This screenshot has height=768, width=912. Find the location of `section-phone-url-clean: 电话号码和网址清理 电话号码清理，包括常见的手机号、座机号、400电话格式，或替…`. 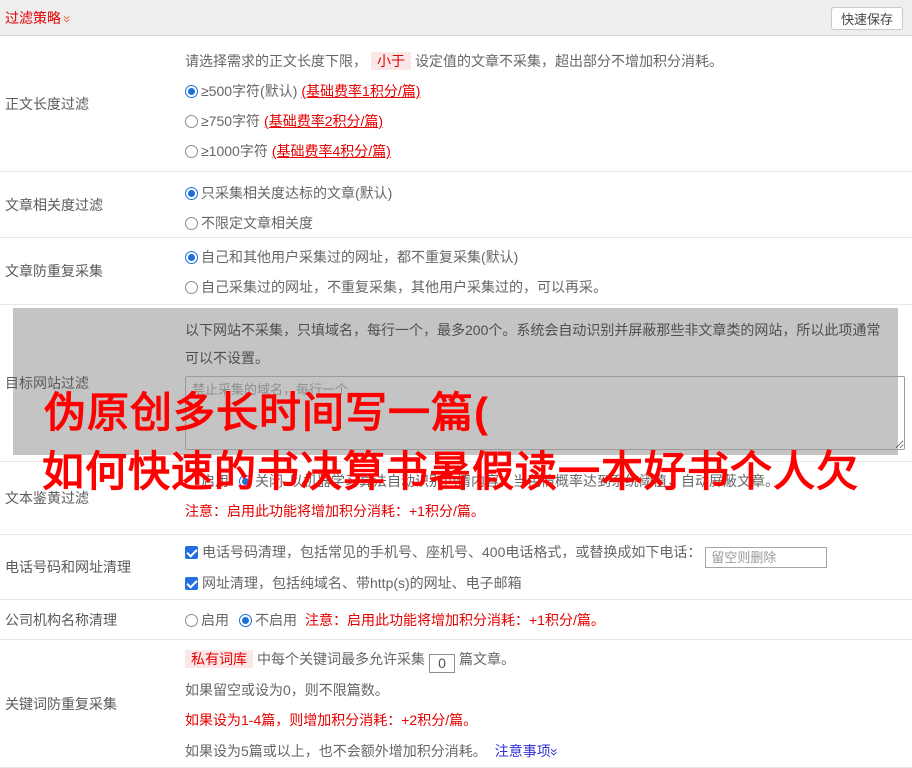

section-phone-url-clean: 电话号码和网址清理 电话号码清理，包括常见的手机号、座机号、400电话格式，或替… is located at coordinates (456, 567).